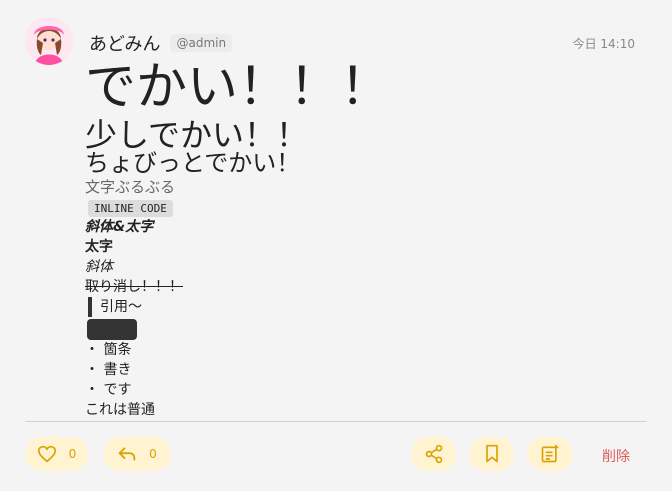 Image resolution: width=672 pixels, height=491 pixels. What do you see at coordinates (112, 329) in the screenshot?
I see `spoiler-block` at bounding box center [112, 329].